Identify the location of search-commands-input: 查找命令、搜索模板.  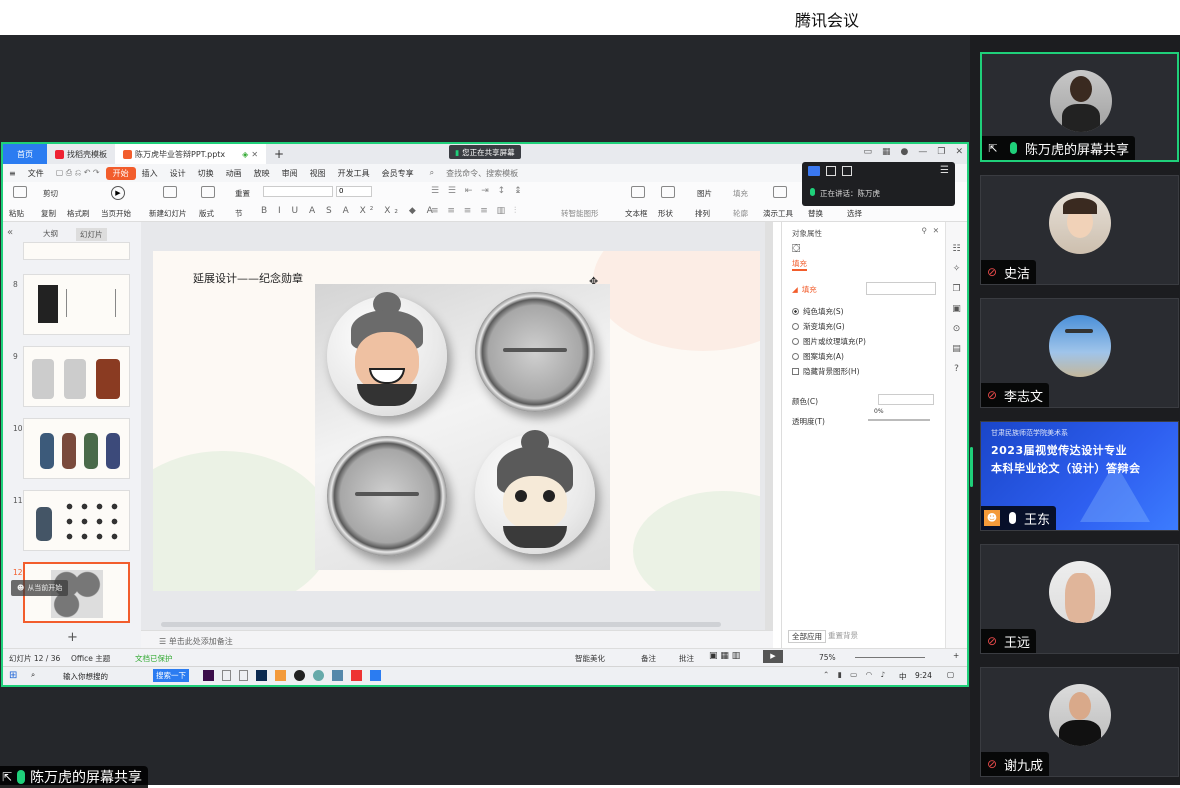
(482, 173).